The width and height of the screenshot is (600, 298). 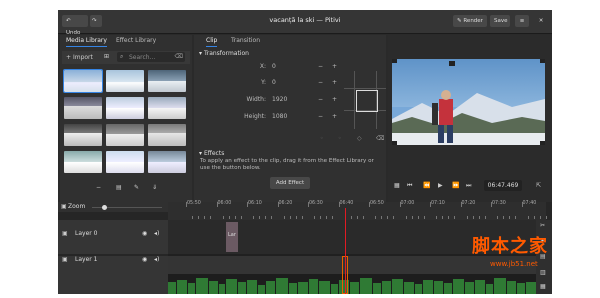 What do you see at coordinates (136, 40) in the screenshot?
I see `tab-effect-library: Effect Library` at bounding box center [136, 40].